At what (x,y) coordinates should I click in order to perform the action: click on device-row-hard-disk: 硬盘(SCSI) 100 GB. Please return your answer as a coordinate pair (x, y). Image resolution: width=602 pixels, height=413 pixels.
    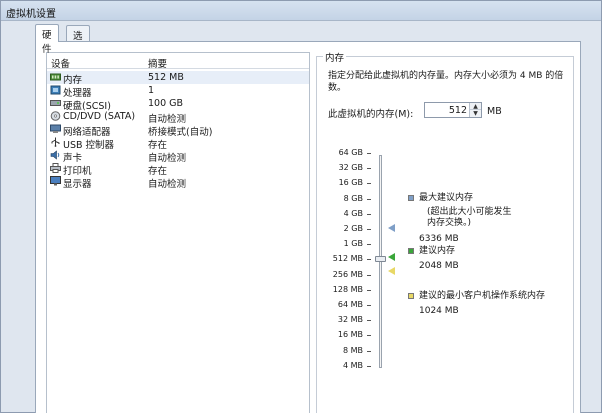
    Looking at the image, I should click on (178, 104).